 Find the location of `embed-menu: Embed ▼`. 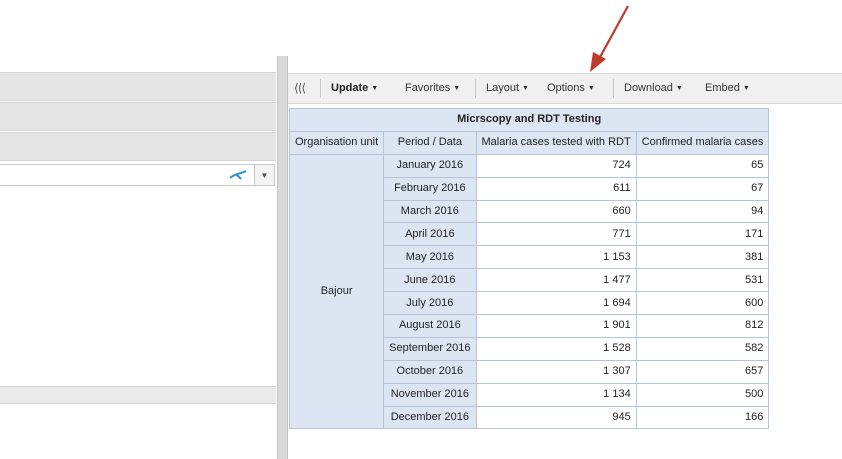

embed-menu: Embed ▼ is located at coordinates (727, 88).